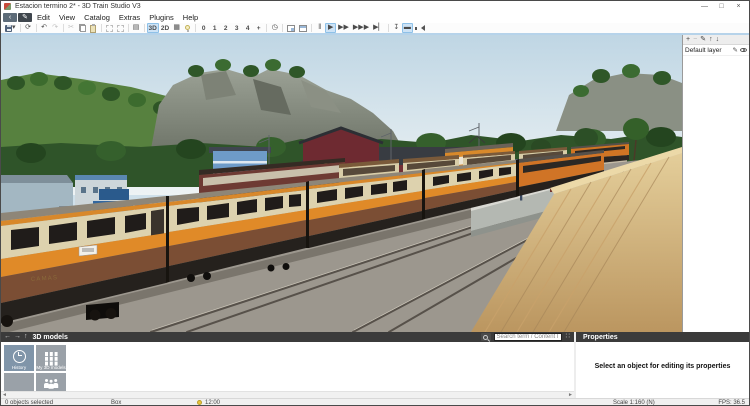  I want to click on refresh-button: ⟳, so click(28, 28).